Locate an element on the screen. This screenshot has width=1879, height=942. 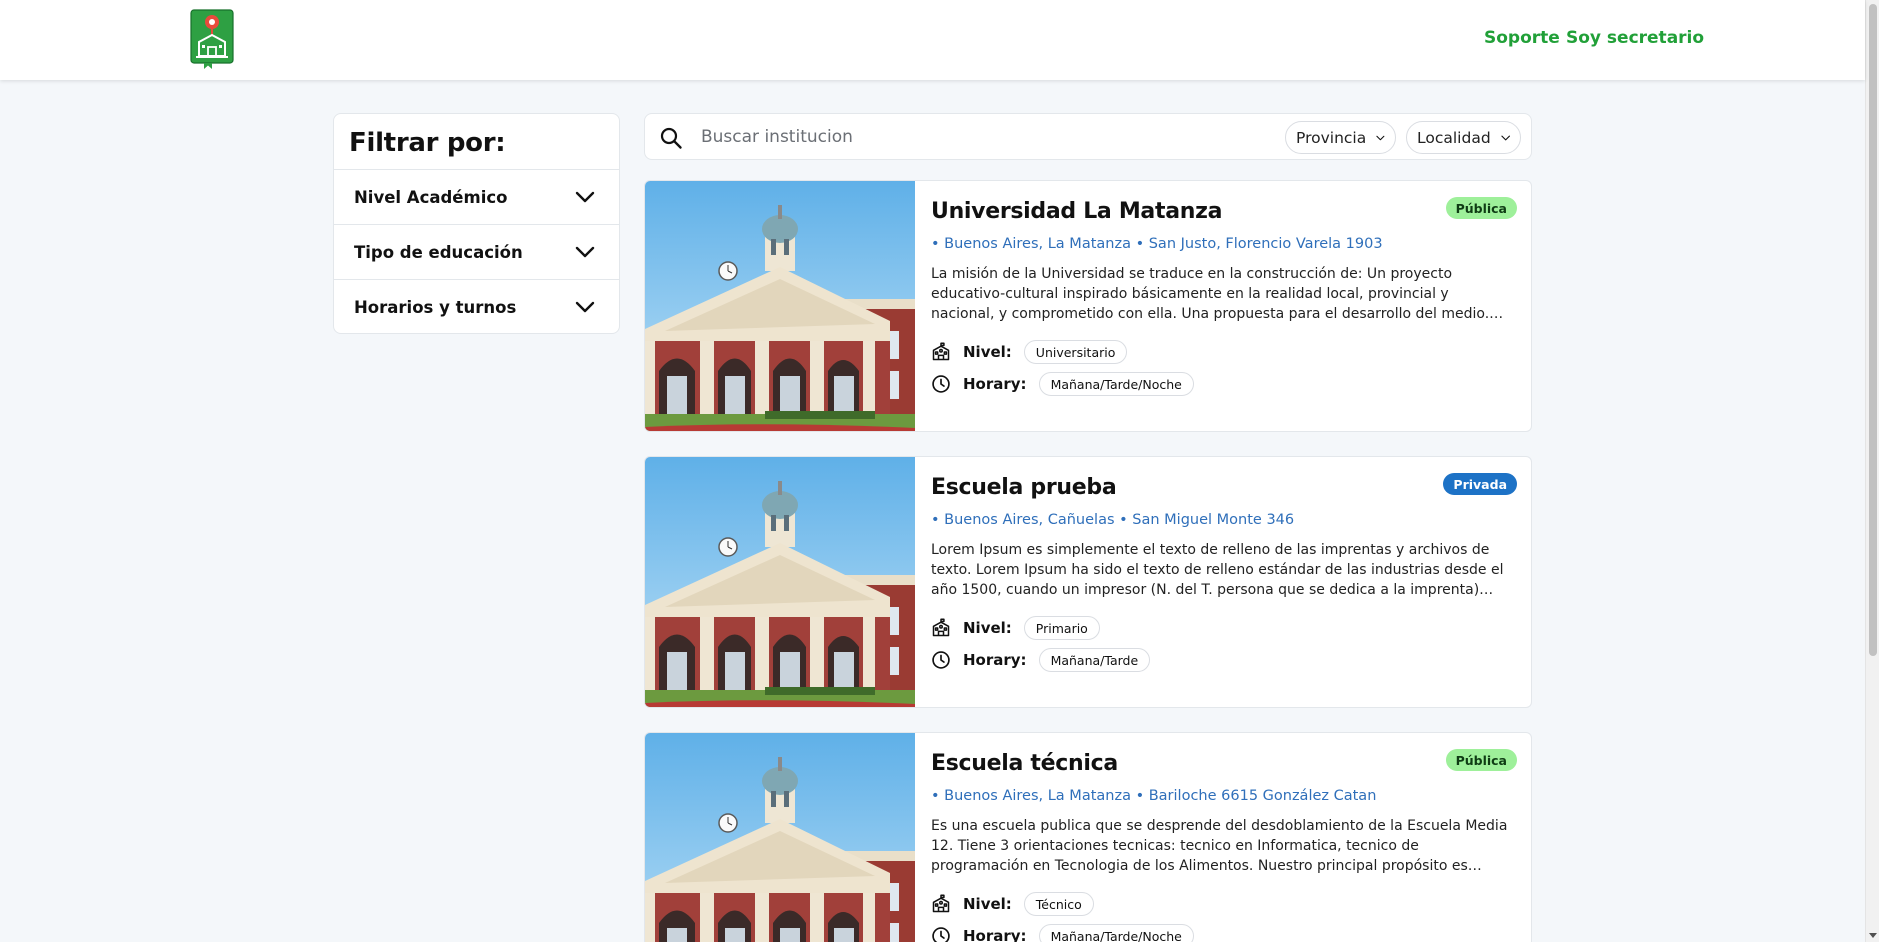
filter-nivel-academico: Nivel Académico is located at coordinates (476, 196).